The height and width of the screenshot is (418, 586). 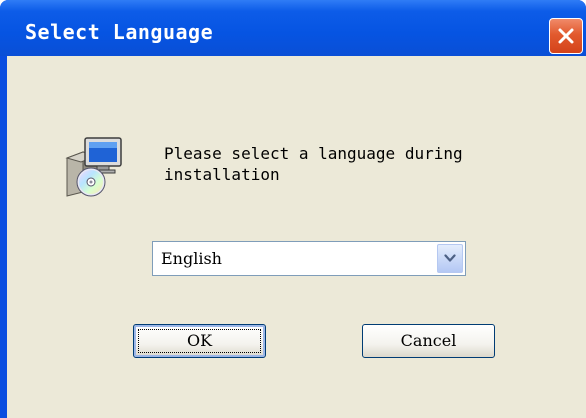 I want to click on ok-button: OK, so click(x=199, y=341).